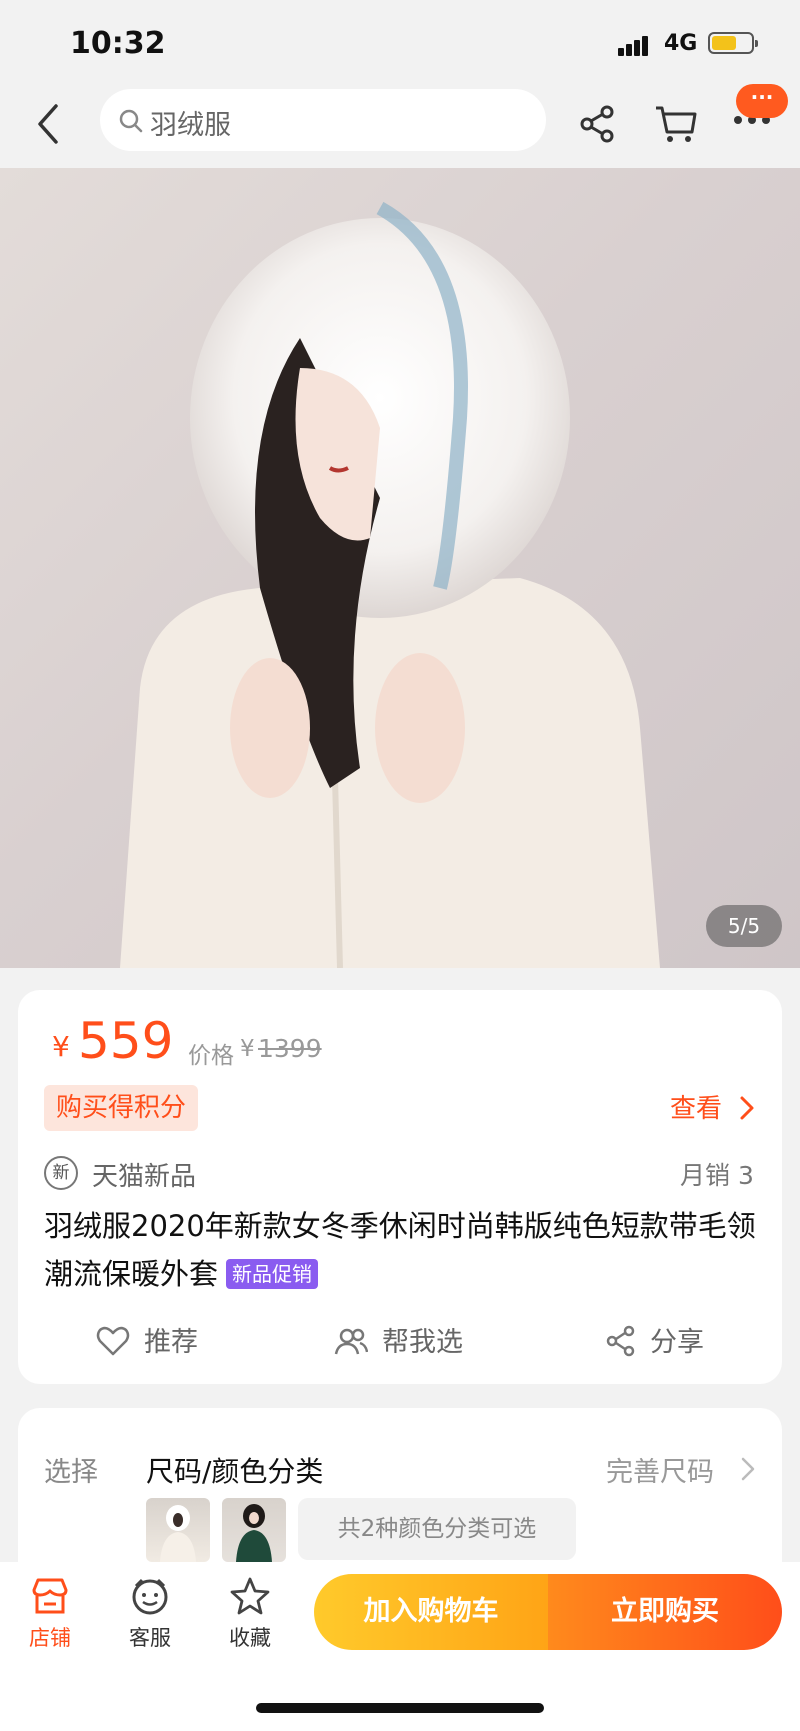 The width and height of the screenshot is (800, 1731). Describe the element at coordinates (190, 122) in the screenshot. I see `search-input: 羽绒服` at that location.